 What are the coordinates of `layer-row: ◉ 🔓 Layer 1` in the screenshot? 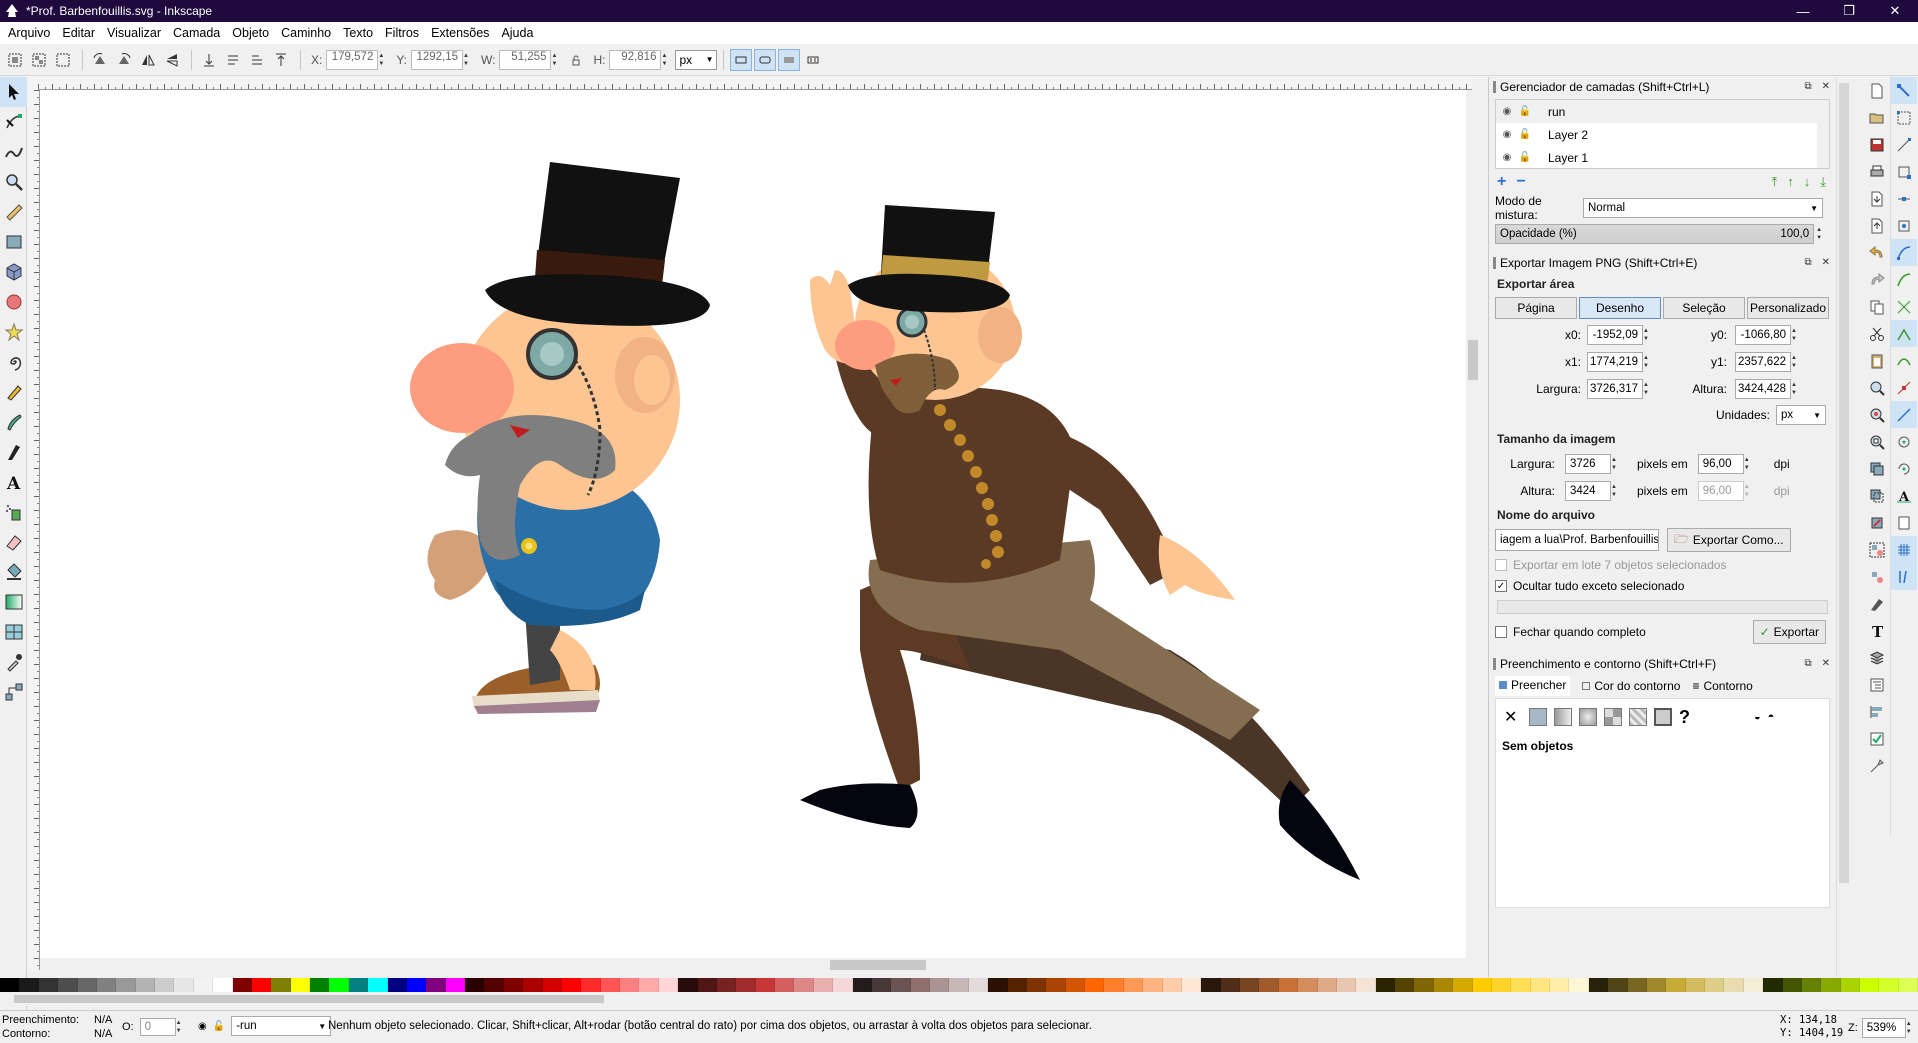 It's located at (1662, 157).